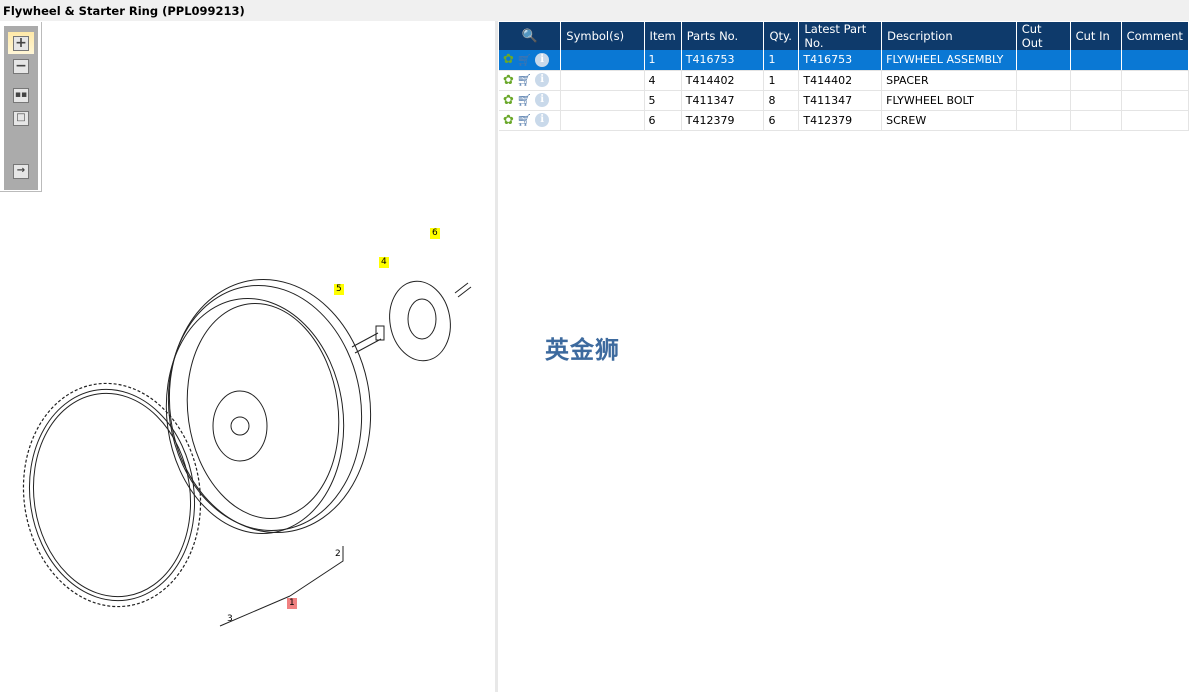 The height and width of the screenshot is (692, 1189). What do you see at coordinates (594, 10) in the screenshot?
I see `window-title: Flywheel & Starter Ring (PPL099213)` at bounding box center [594, 10].